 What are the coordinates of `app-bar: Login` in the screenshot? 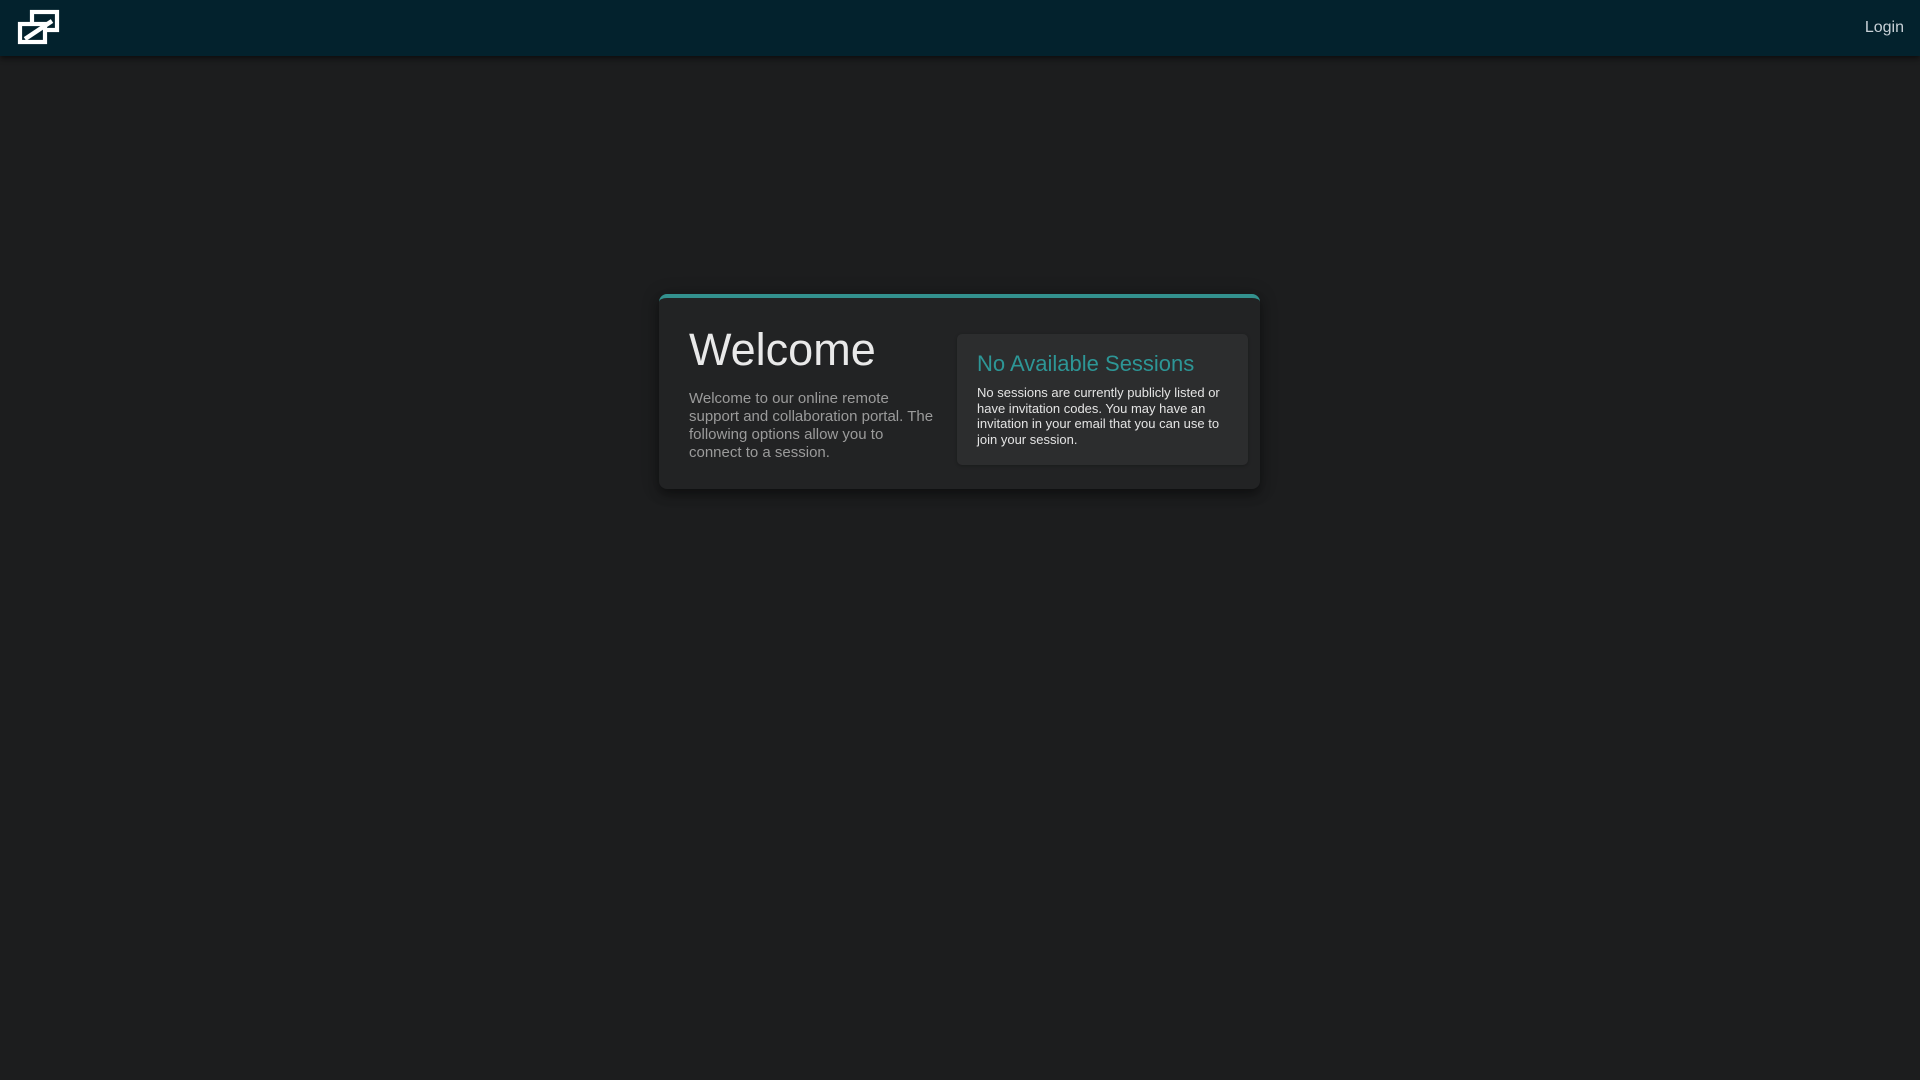 It's located at (960, 28).